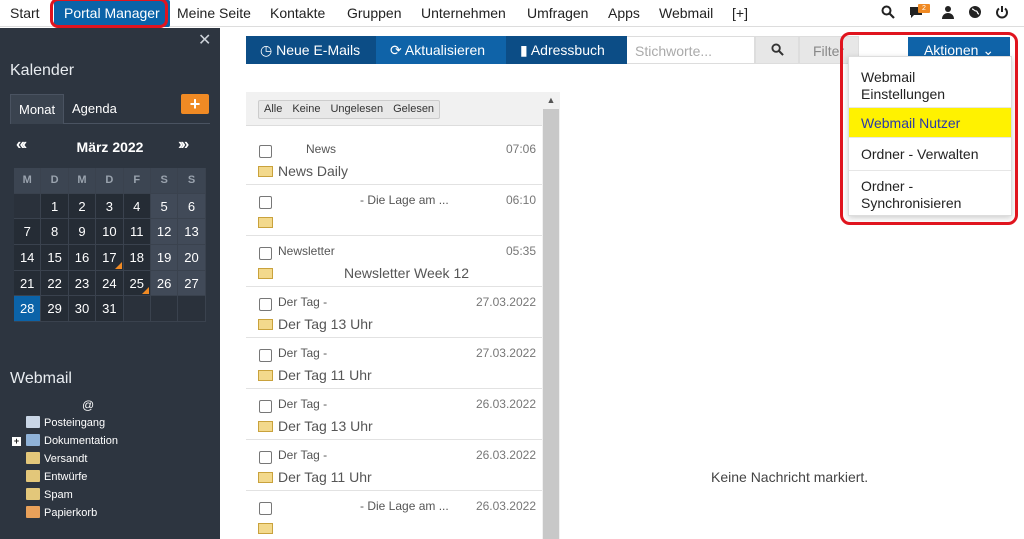 This screenshot has height=539, width=1024. Describe the element at coordinates (55, 283) in the screenshot. I see `calendar-day: 22` at that location.